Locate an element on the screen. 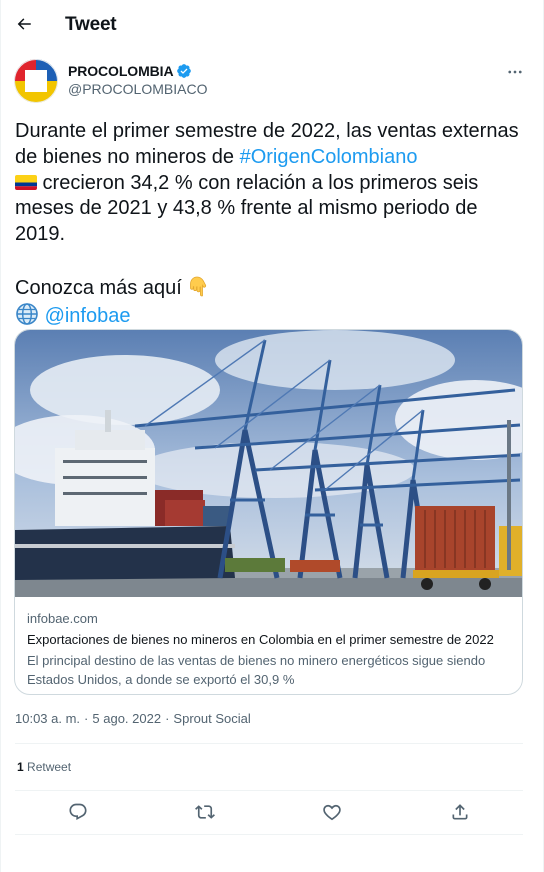 Image resolution: width=544 pixels, height=872 pixels. author-name-text: PROCOLOMBIA is located at coordinates (121, 71).